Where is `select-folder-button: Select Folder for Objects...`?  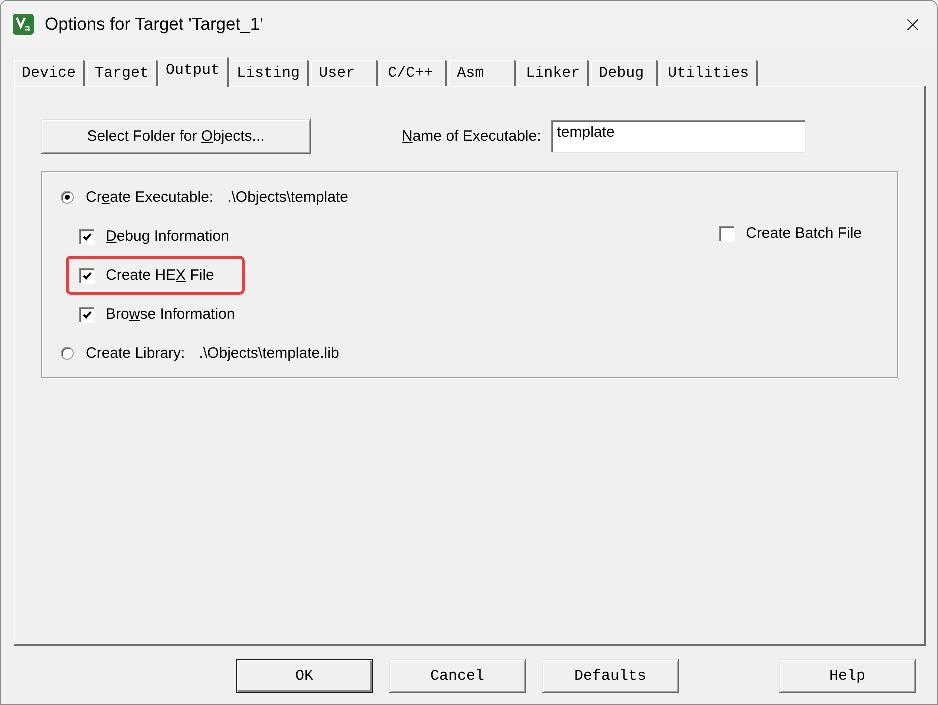
select-folder-button: Select Folder for Objects... is located at coordinates (176, 136).